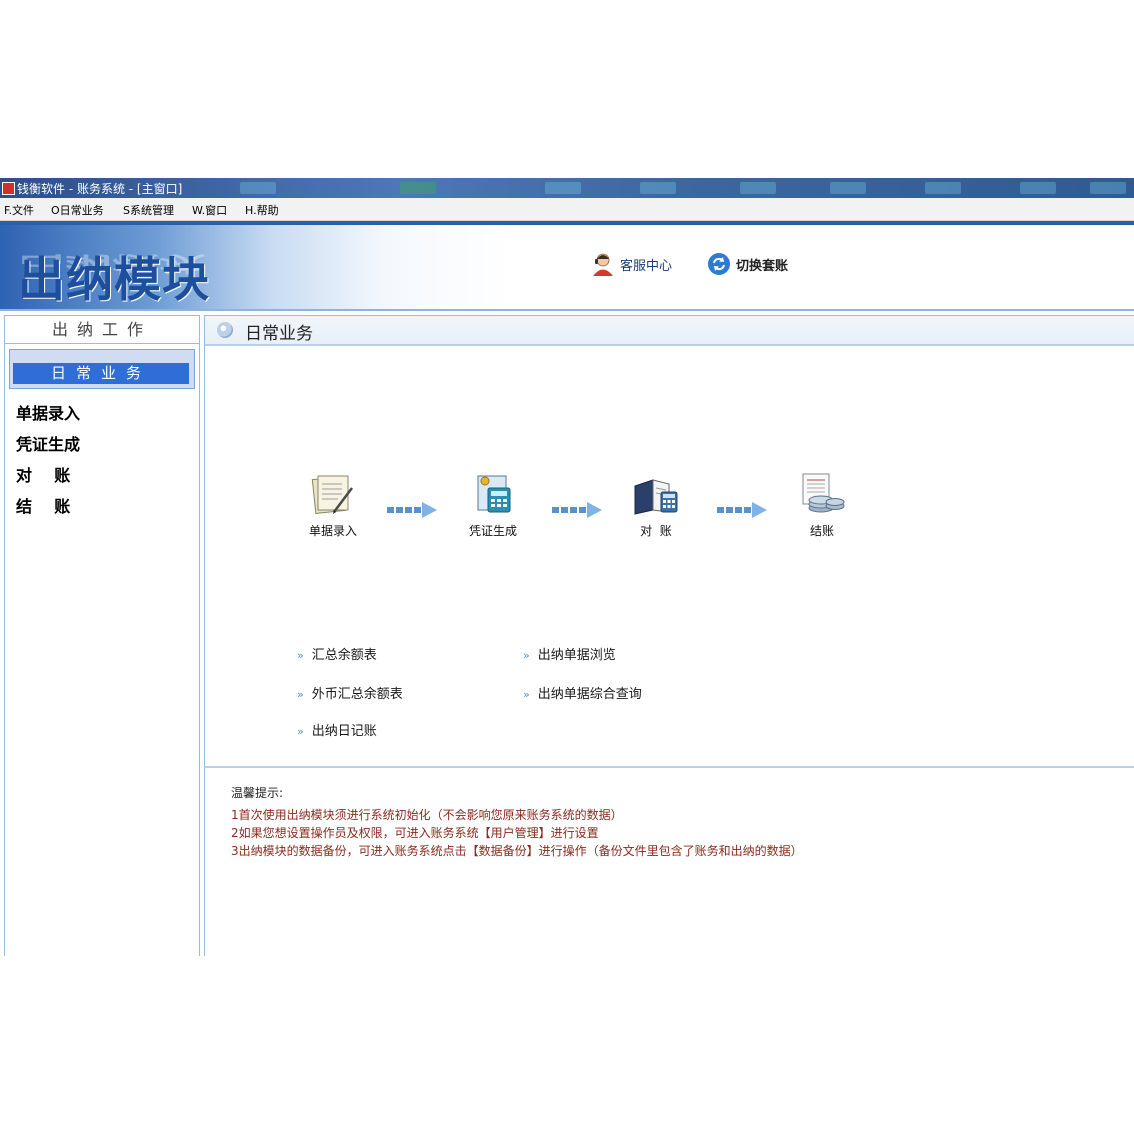 The width and height of the screenshot is (1134, 1134). I want to click on menu-window: W.窗口, so click(209, 210).